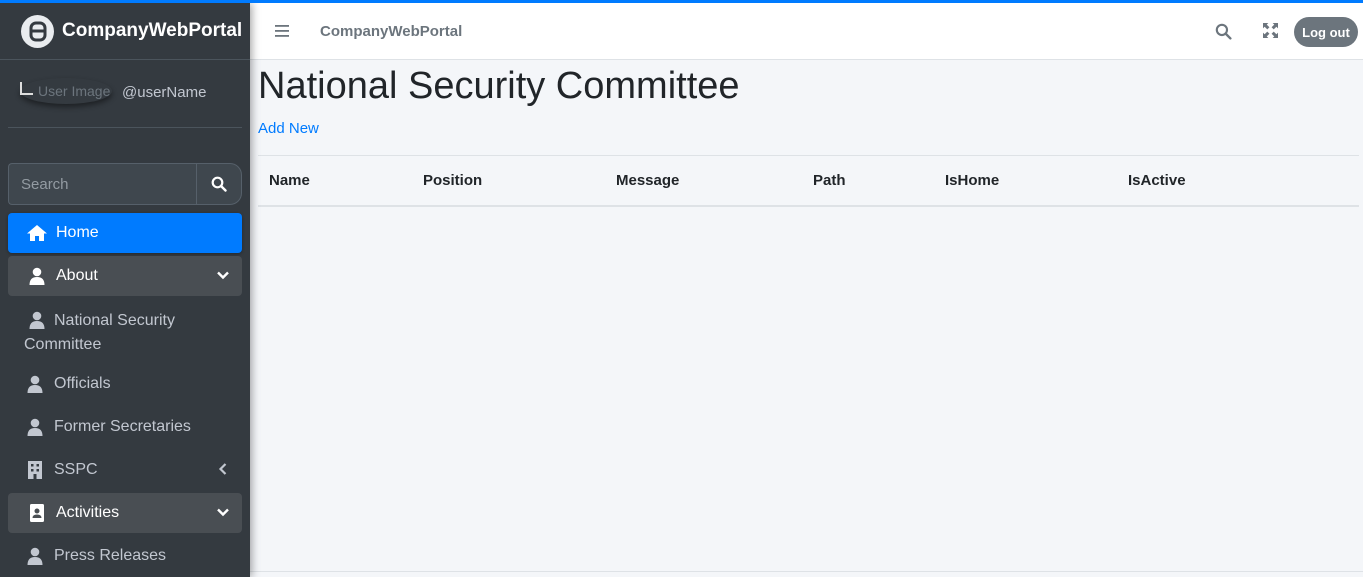 This screenshot has width=1363, height=577. What do you see at coordinates (76, 469) in the screenshot?
I see `sidebar-item-label: SSPC` at bounding box center [76, 469].